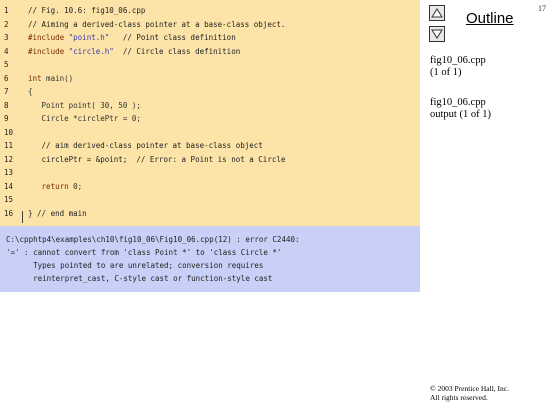 The image size is (550, 412). What do you see at coordinates (459, 397) in the screenshot?
I see `rights-line: All rights reserved.` at bounding box center [459, 397].